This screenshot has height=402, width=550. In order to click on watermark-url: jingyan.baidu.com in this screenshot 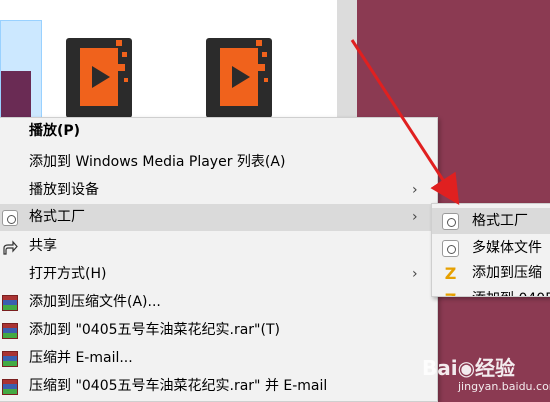, I will do `click(504, 386)`.